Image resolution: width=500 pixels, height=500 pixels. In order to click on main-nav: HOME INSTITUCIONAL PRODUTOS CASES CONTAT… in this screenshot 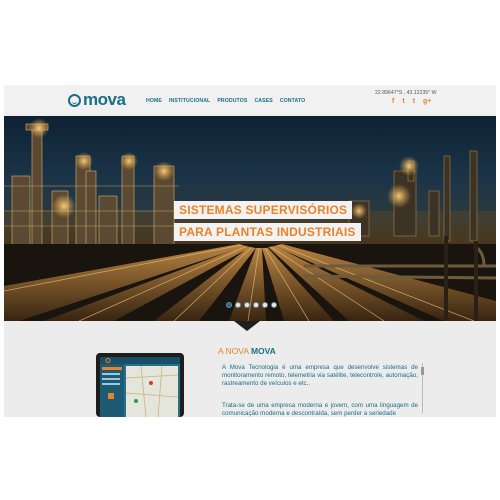, I will do `click(225, 101)`.